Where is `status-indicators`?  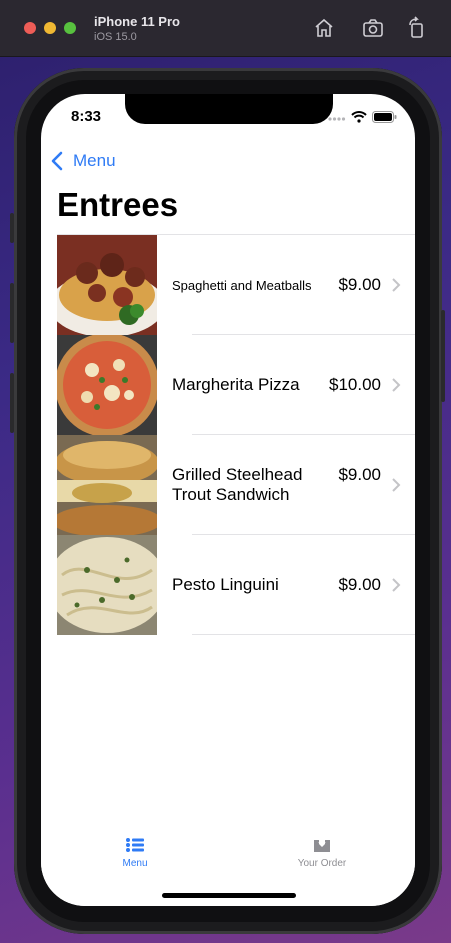
status-indicators is located at coordinates (362, 119).